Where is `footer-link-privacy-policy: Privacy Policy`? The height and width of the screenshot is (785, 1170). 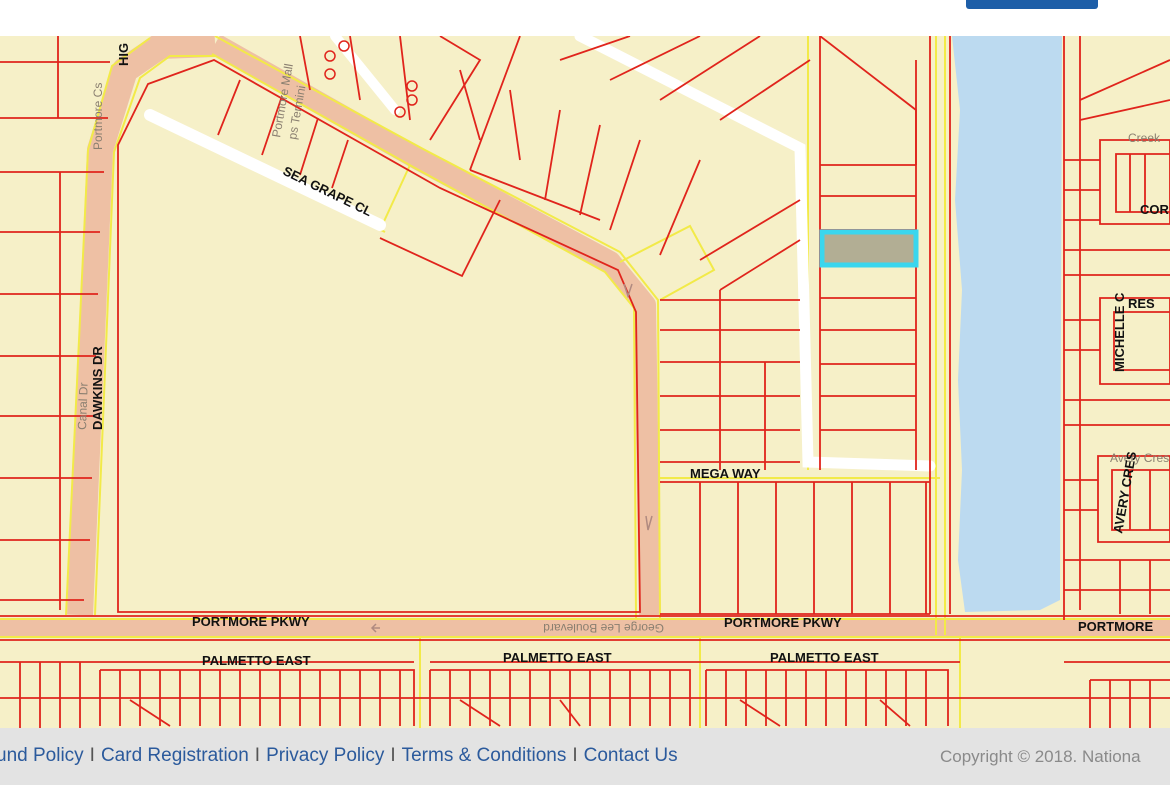 footer-link-privacy-policy: Privacy Policy is located at coordinates (325, 755).